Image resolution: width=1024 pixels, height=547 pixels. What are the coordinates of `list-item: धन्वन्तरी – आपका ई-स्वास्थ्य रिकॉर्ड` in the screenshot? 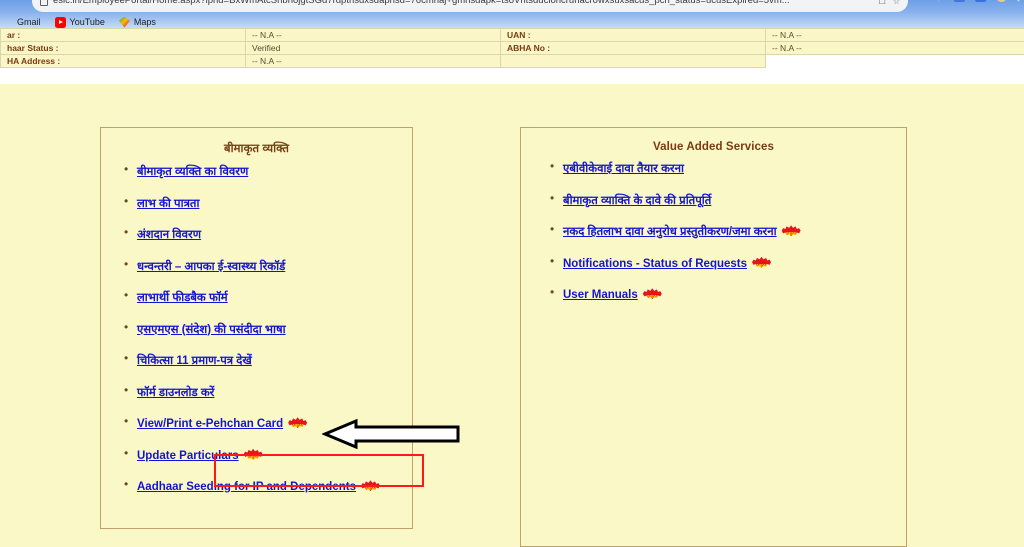 It's located at (274, 266).